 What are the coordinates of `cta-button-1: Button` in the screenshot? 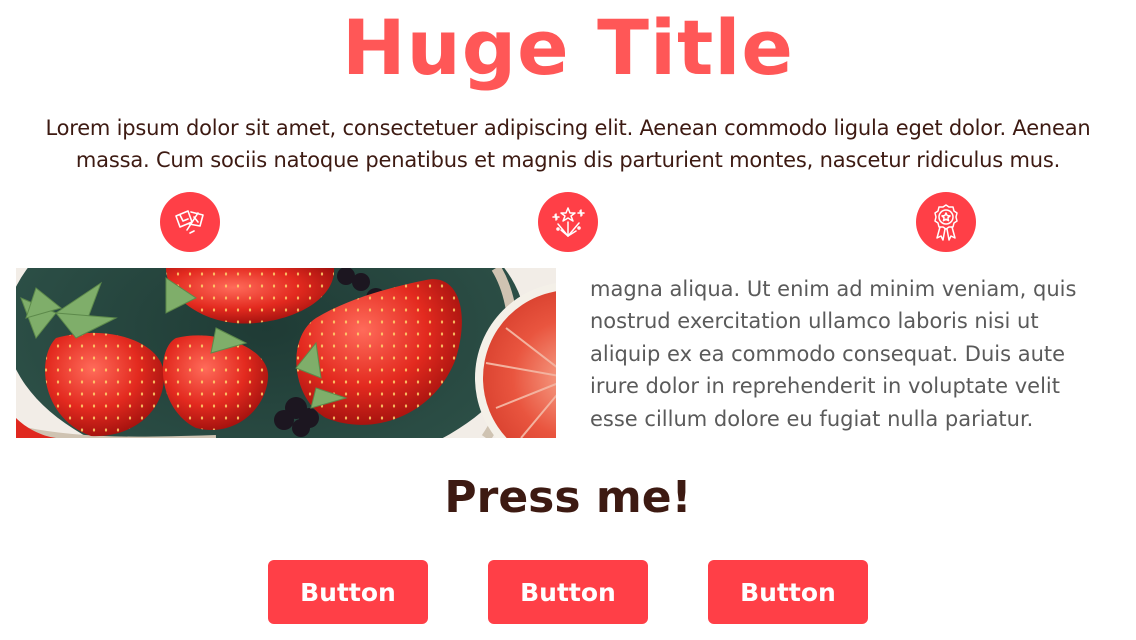 It's located at (348, 592).